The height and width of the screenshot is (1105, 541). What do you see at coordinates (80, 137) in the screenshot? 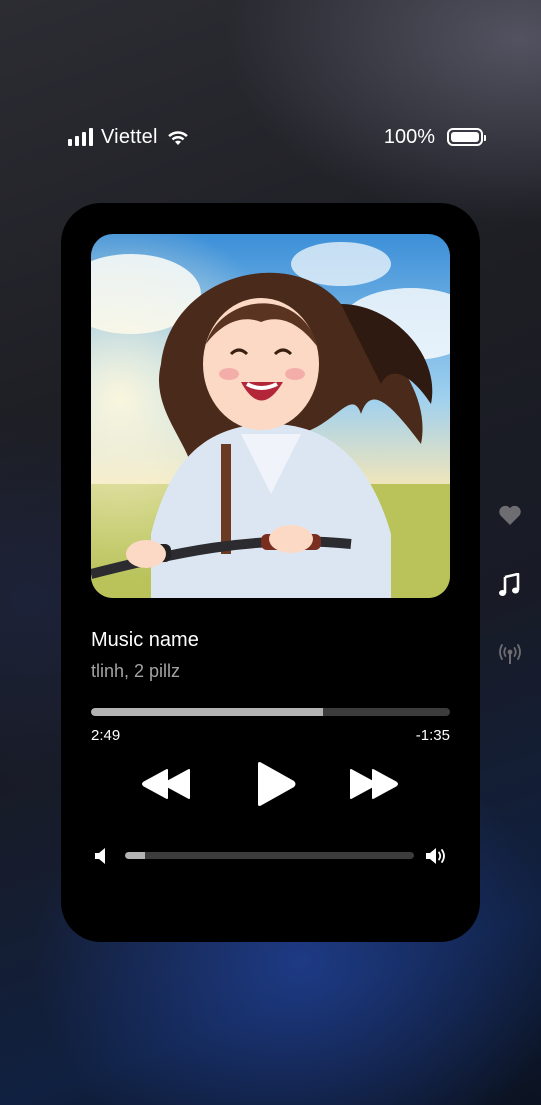
I see `signal-bars-icon` at bounding box center [80, 137].